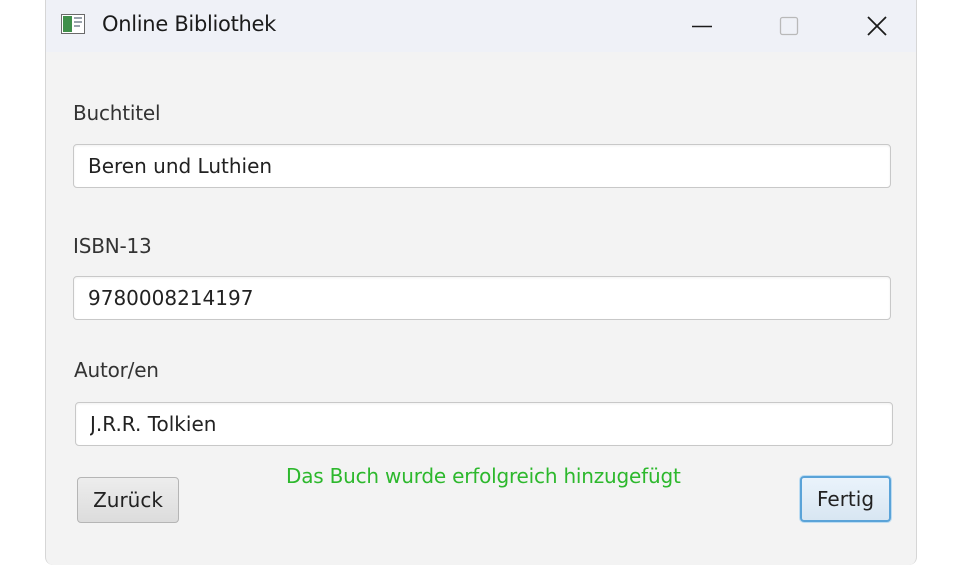 The image size is (963, 565). What do you see at coordinates (481, 26) in the screenshot?
I see `title-bar: Online Bibliothek` at bounding box center [481, 26].